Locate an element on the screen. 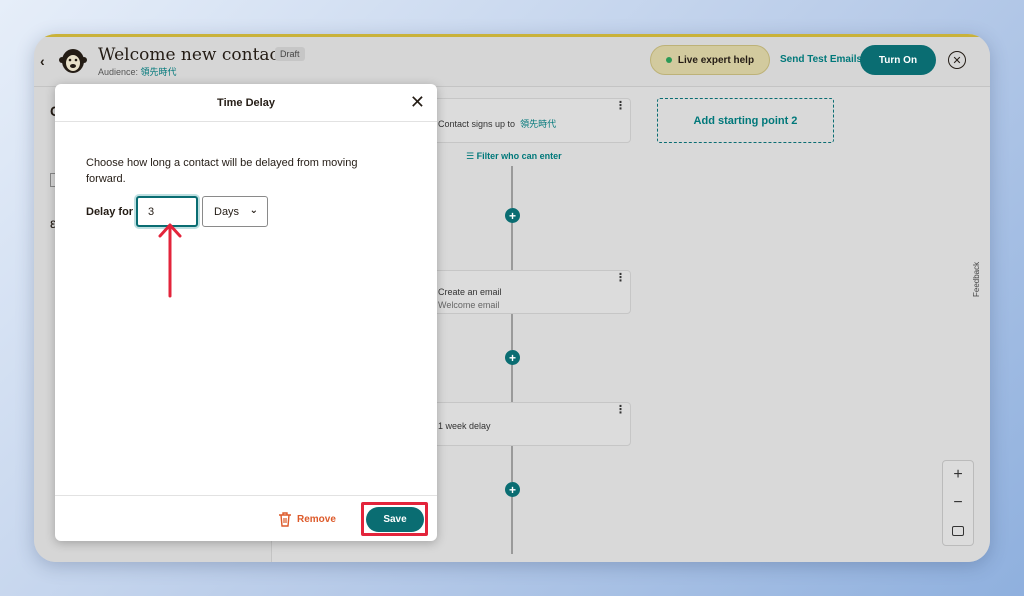 This screenshot has width=1024, height=596. zoom-controls: + − is located at coordinates (958, 503).